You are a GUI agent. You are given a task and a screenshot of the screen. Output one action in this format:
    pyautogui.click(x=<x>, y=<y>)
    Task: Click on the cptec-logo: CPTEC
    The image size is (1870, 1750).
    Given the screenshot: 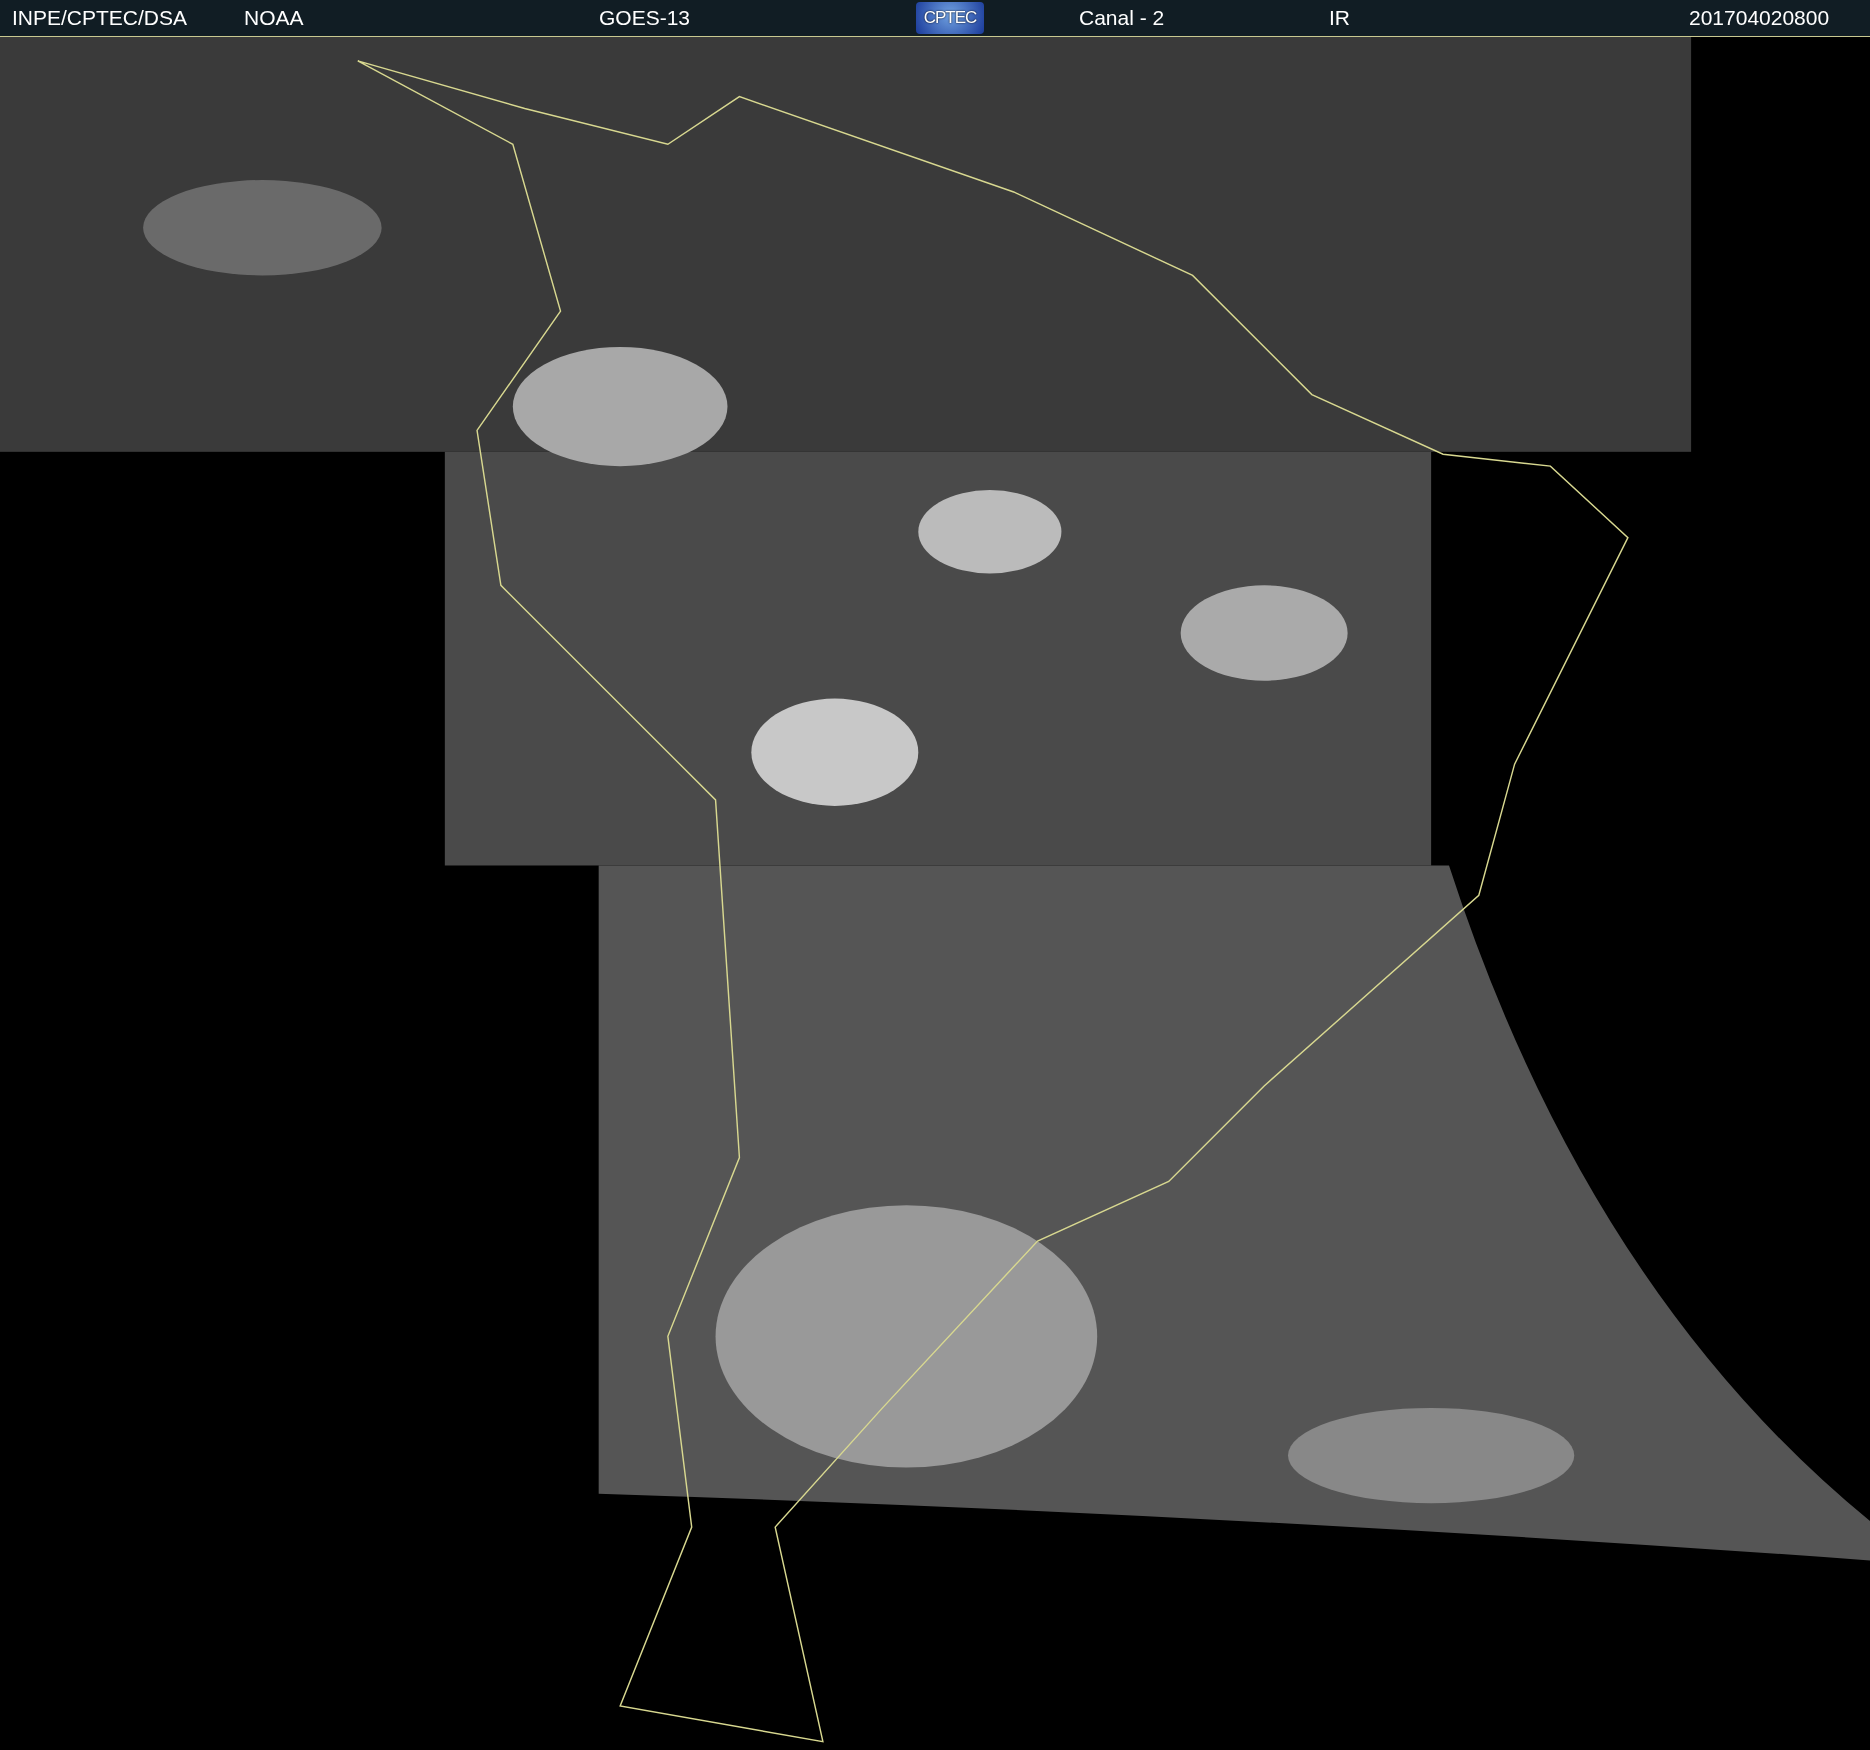 What is the action you would take?
    pyautogui.click(x=950, y=18)
    